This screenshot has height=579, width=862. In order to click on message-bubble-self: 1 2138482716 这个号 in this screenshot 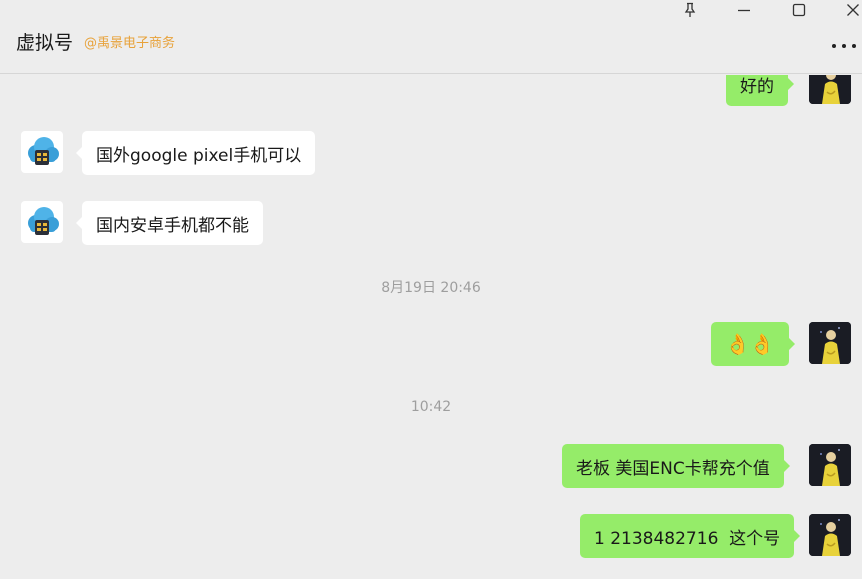, I will do `click(690, 536)`.